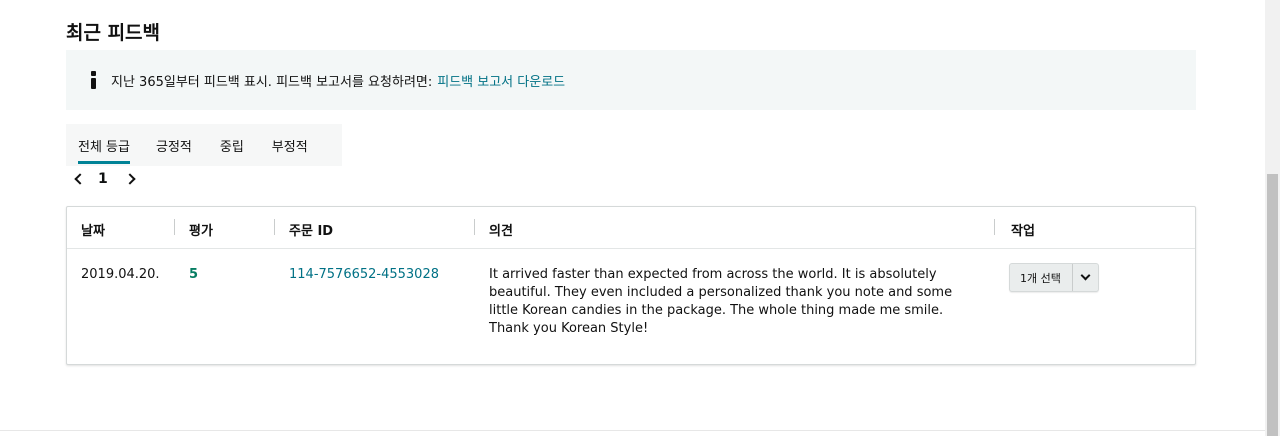 The height and width of the screenshot is (436, 1280). What do you see at coordinates (632, 430) in the screenshot?
I see `page-divider` at bounding box center [632, 430].